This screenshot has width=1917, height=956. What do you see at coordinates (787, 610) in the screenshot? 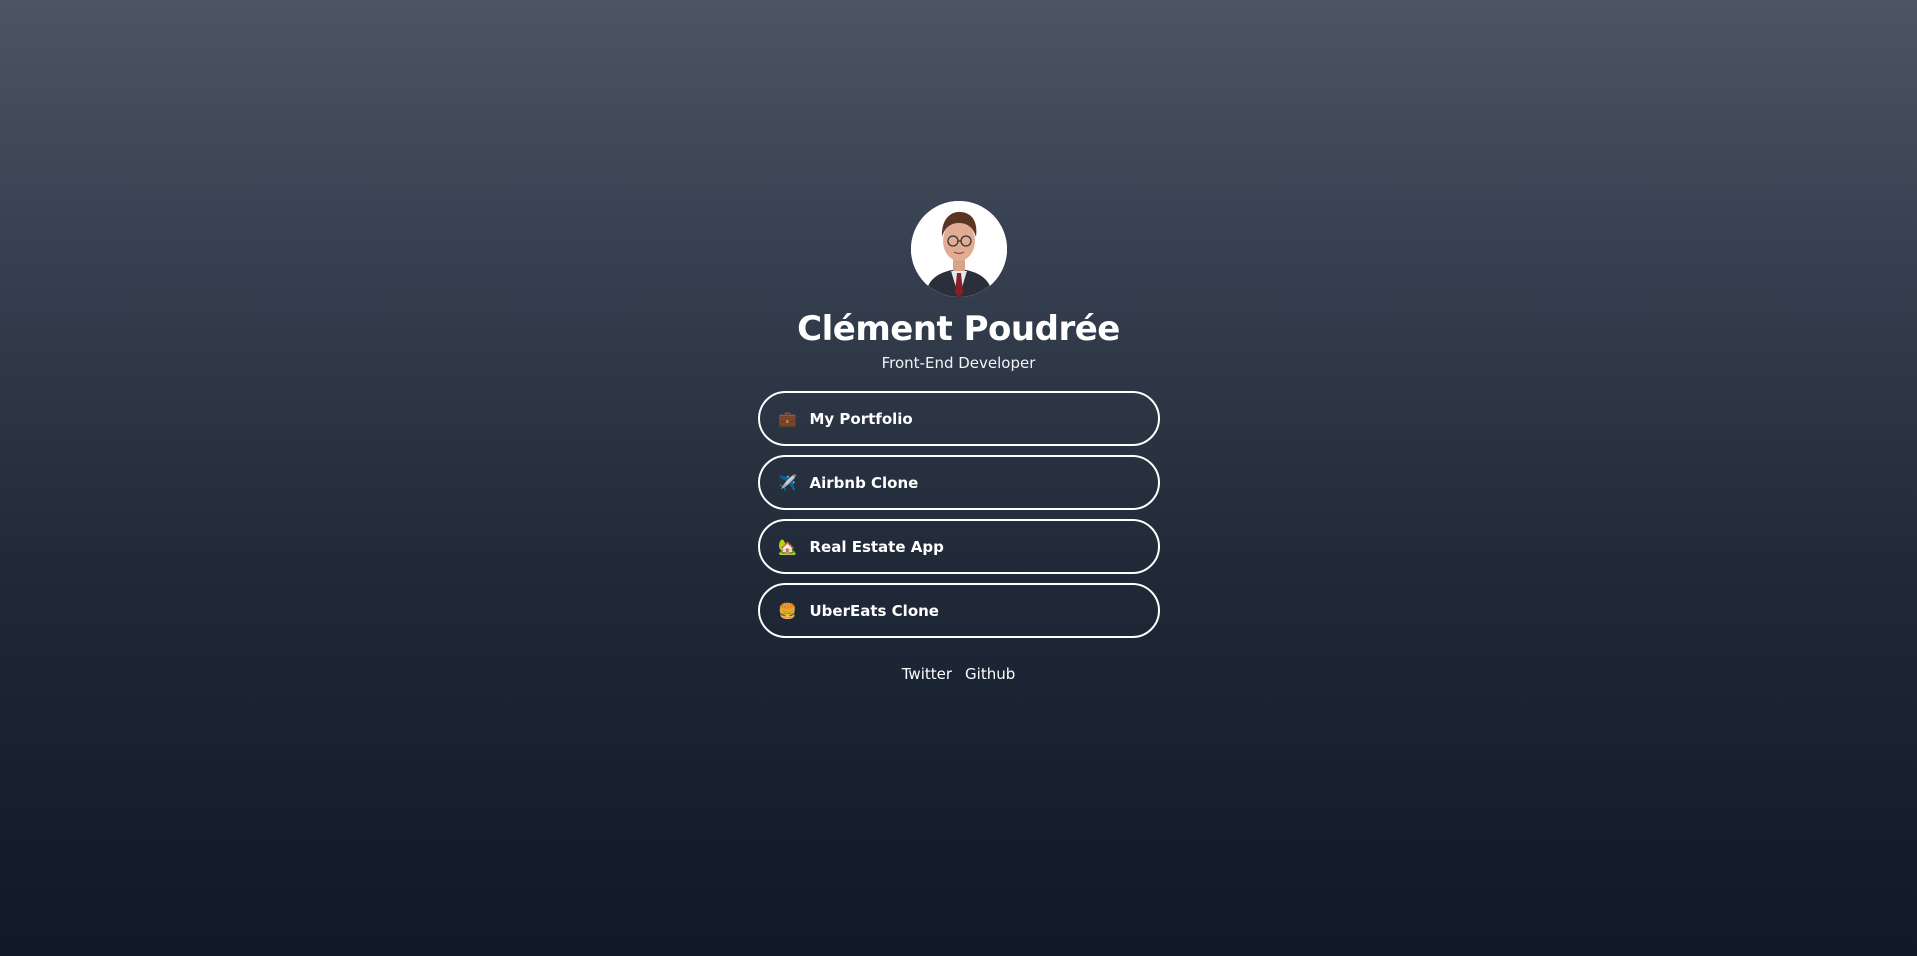
I see `burger-icon: 🍔` at bounding box center [787, 610].